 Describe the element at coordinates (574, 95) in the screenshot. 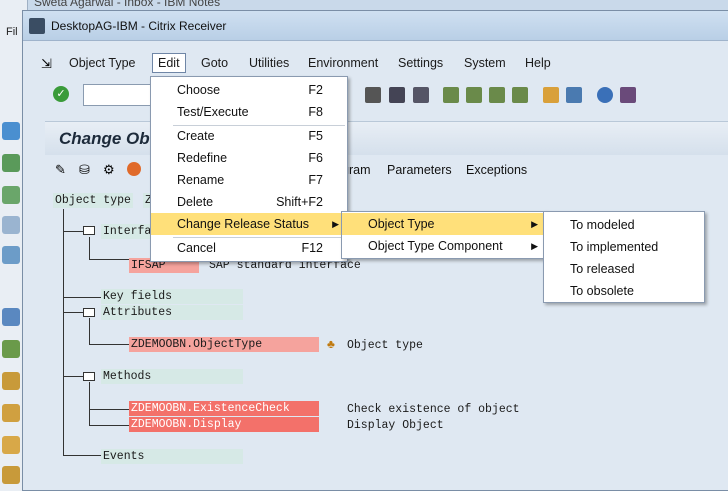

I see `shortcut-icon` at that location.